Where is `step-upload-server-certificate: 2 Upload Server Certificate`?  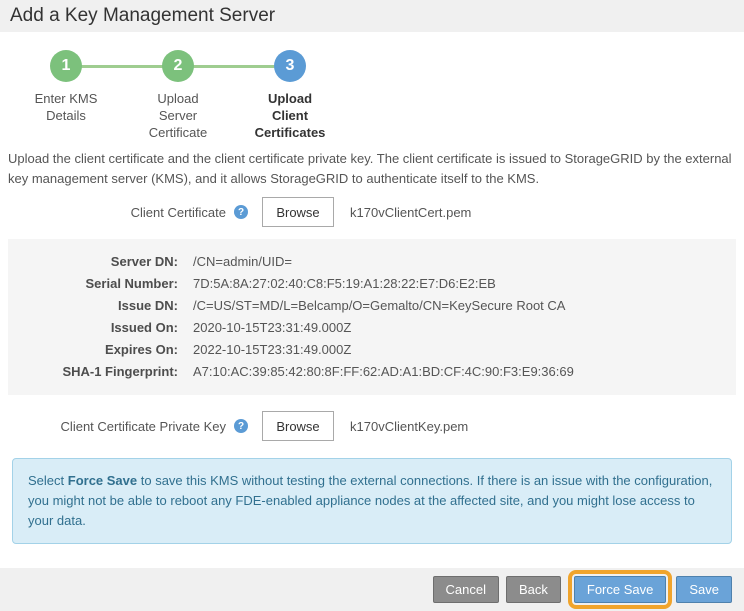
step-upload-server-certificate: 2 Upload Server Certificate is located at coordinates (178, 95).